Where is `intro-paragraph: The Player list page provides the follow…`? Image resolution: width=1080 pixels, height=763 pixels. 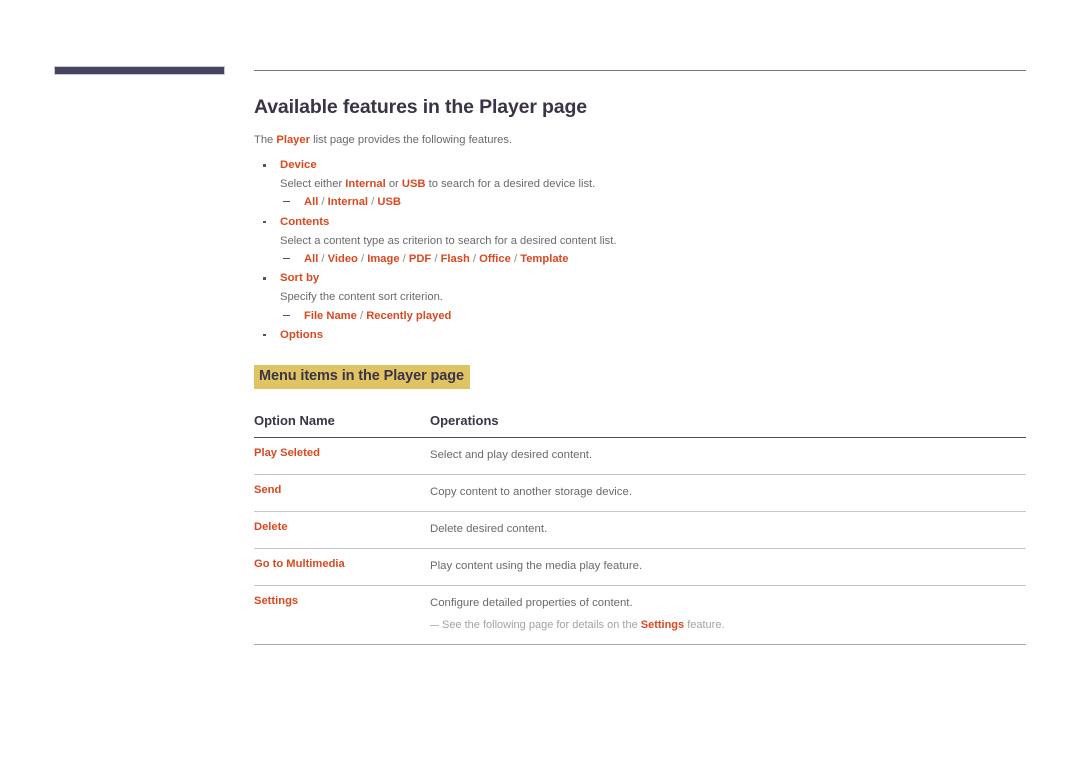 intro-paragraph: The Player list page provides the follow… is located at coordinates (640, 140).